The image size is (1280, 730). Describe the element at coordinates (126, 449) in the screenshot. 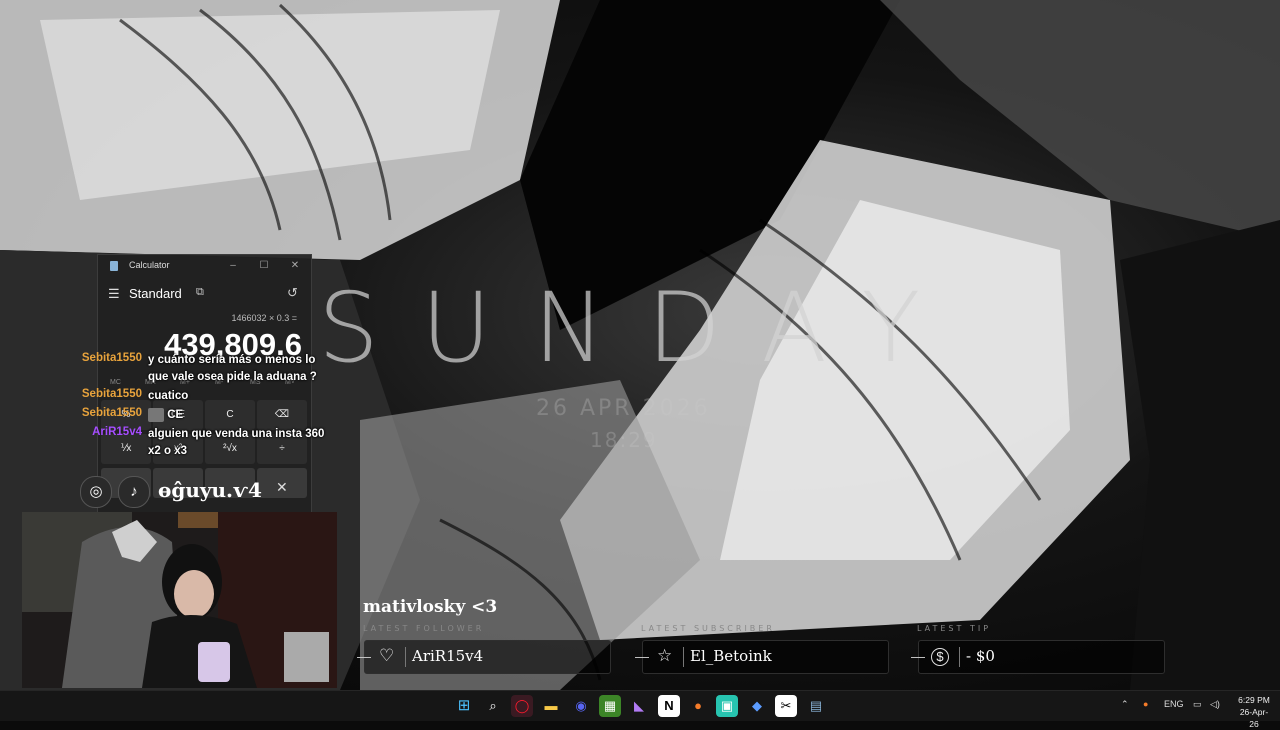

I see `reciprocal-key: ⅟x` at that location.